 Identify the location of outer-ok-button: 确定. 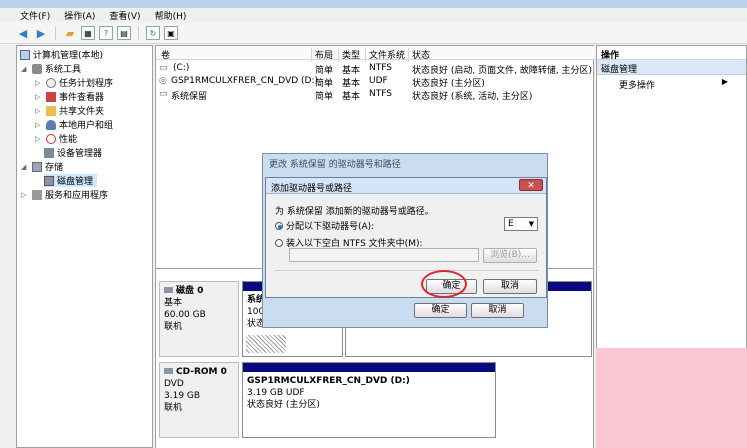
(440, 310).